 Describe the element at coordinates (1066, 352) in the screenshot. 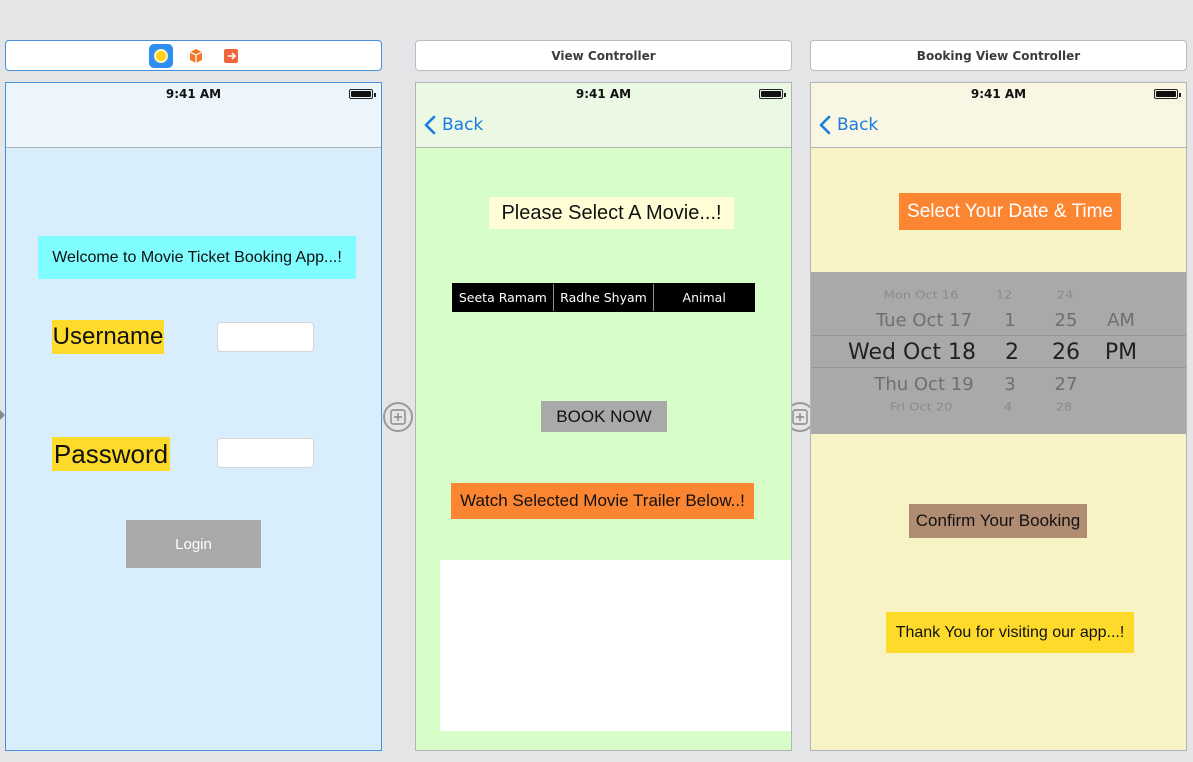

I see `picker-minute-selected: 26` at that location.